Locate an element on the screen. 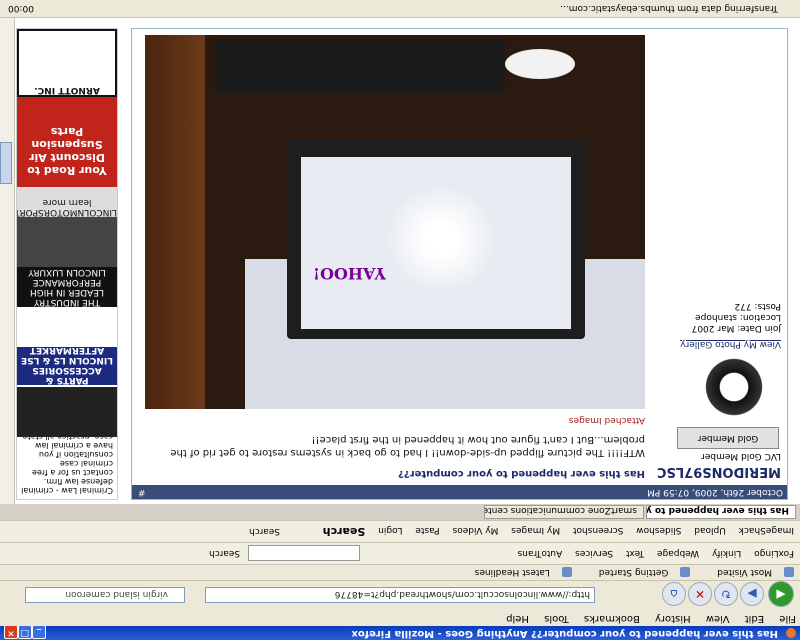 The width and height of the screenshot is (800, 640). post-number: # is located at coordinates (142, 492).